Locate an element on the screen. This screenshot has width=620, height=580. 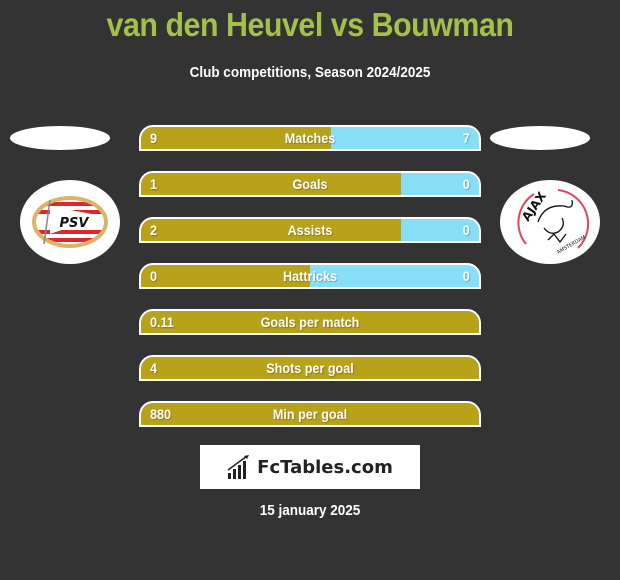
stat-row-shots-per-goal: 4 Shots per goal is located at coordinates (310, 368).